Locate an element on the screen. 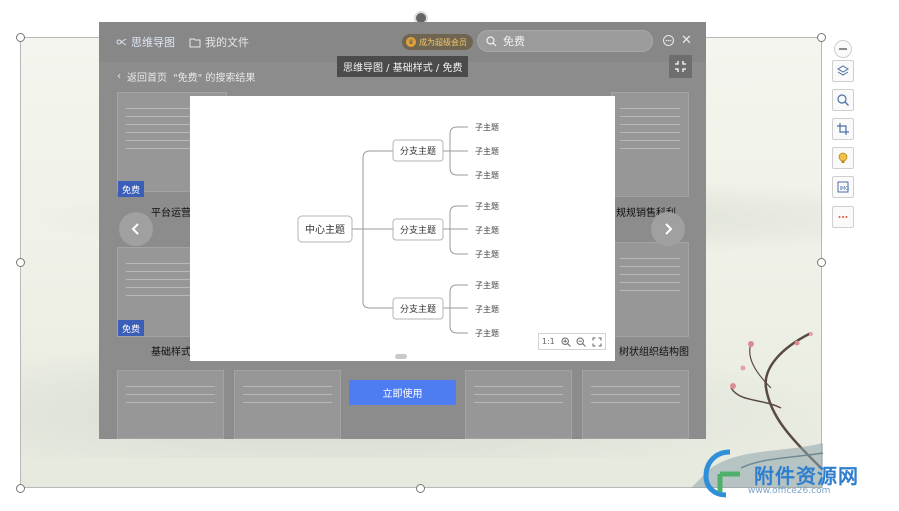 The height and width of the screenshot is (511, 899). magnifier-icon is located at coordinates (843, 100).